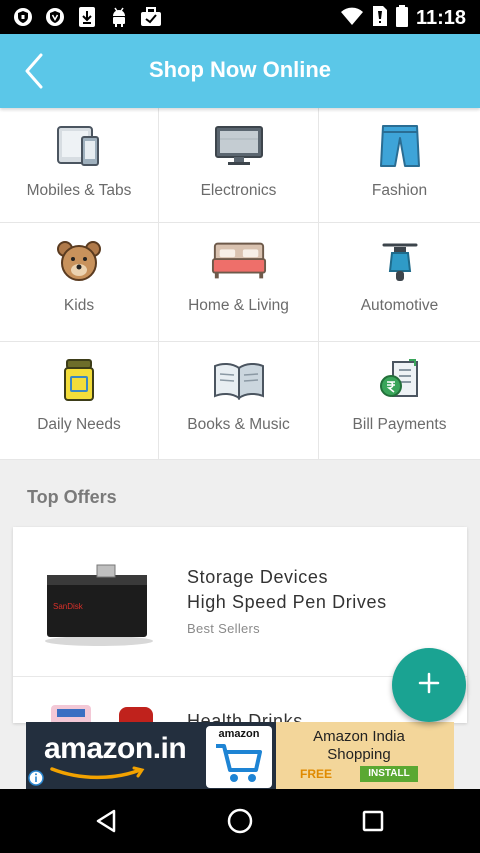 This screenshot has width=480, height=853. I want to click on briefcase-check-icon, so click(151, 17).